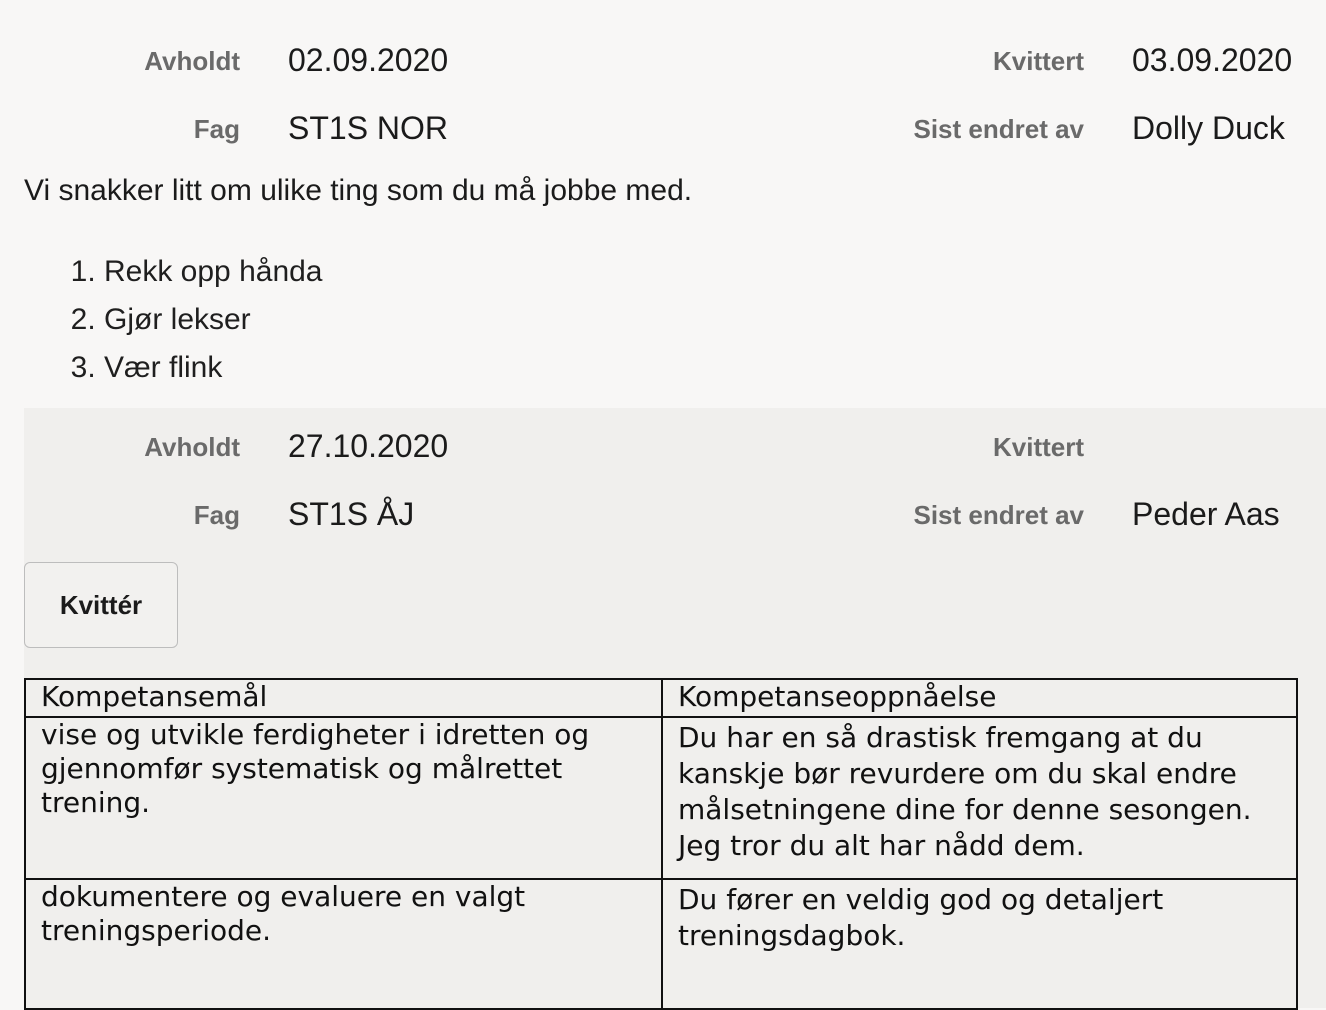 The image size is (1326, 1010). What do you see at coordinates (351, 514) in the screenshot?
I see `subject-value: ST1S ÅJ` at bounding box center [351, 514].